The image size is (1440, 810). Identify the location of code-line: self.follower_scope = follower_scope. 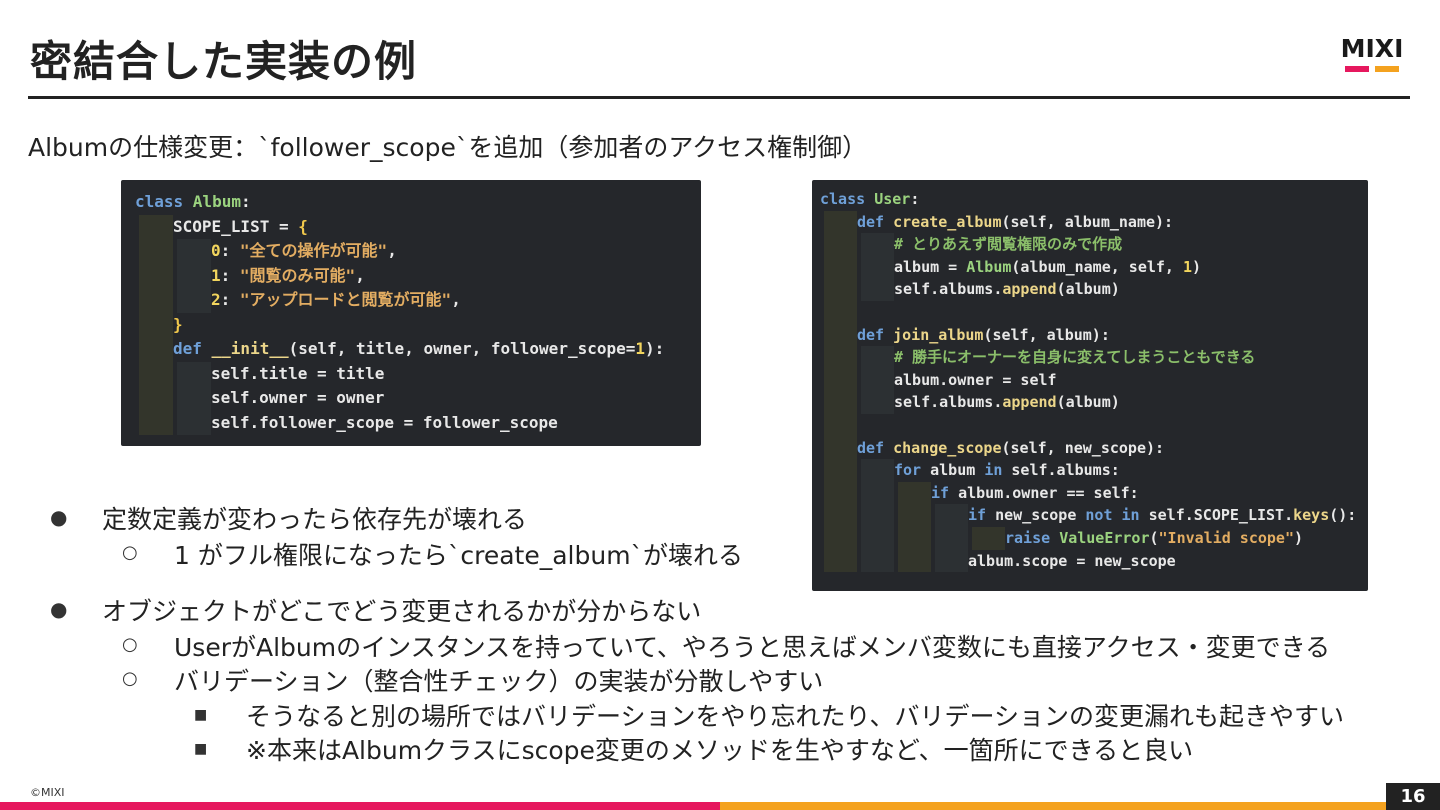
(418, 422).